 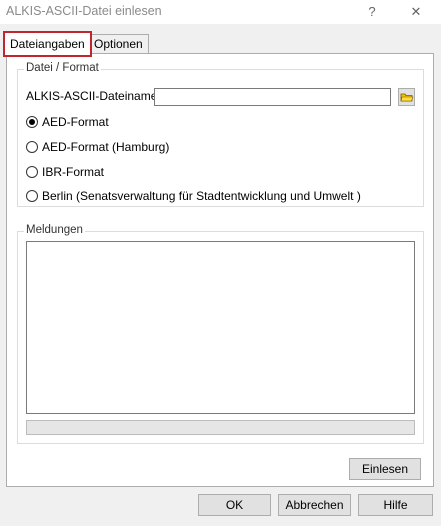 I want to click on messages-legend: Meldungen, so click(x=54, y=230).